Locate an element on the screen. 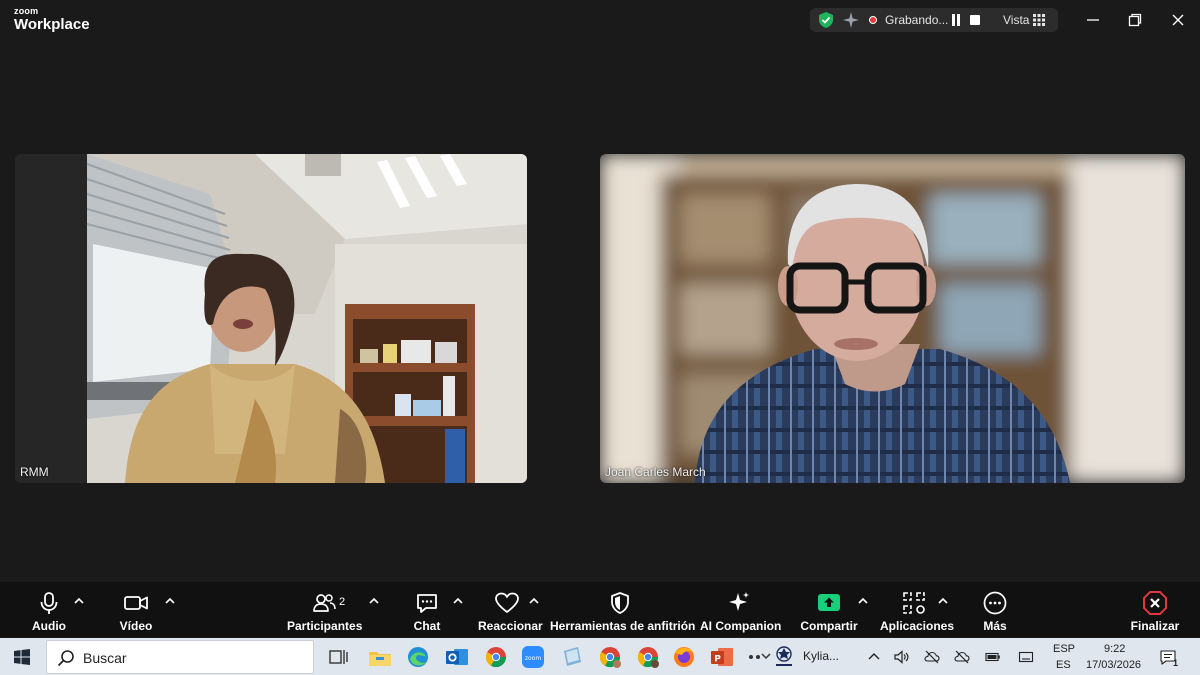 The width and height of the screenshot is (1200, 675). video-button: Vídeo is located at coordinates (136, 609).